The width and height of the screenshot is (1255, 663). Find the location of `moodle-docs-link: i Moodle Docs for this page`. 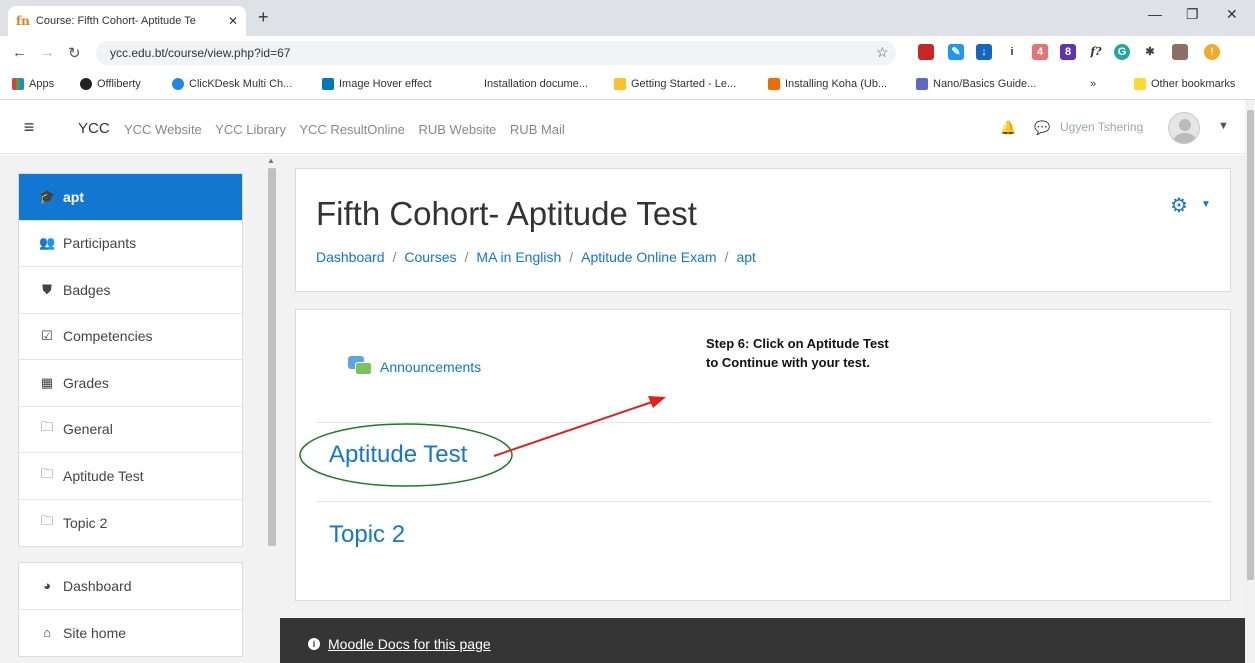

moodle-docs-link: i Moodle Docs for this page is located at coordinates (399, 644).